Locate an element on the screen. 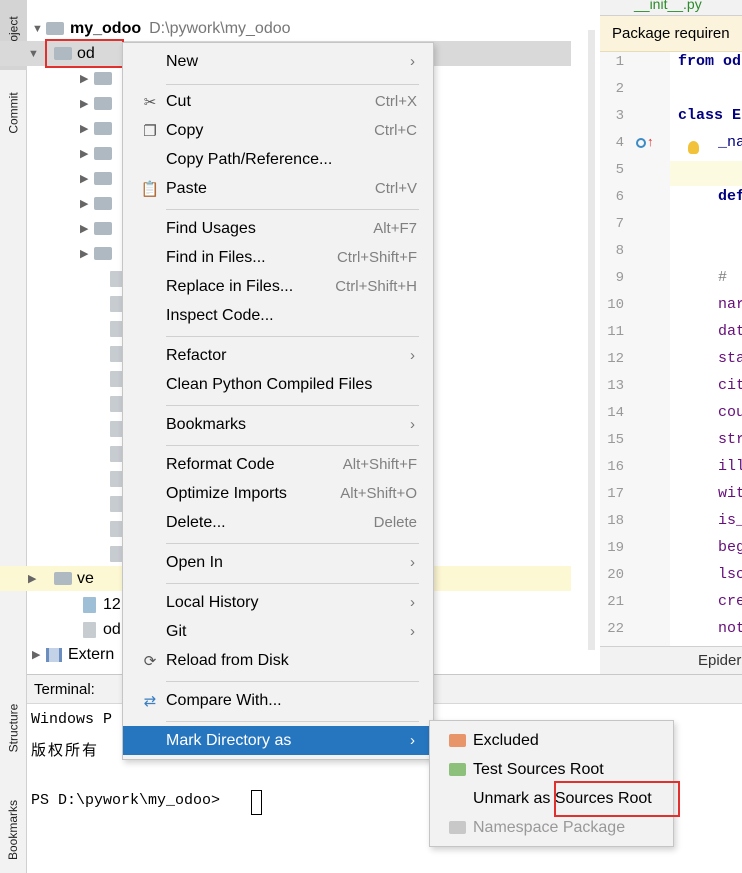 The width and height of the screenshot is (742, 873). chevron-right-icon: › is located at coordinates (412, 602).